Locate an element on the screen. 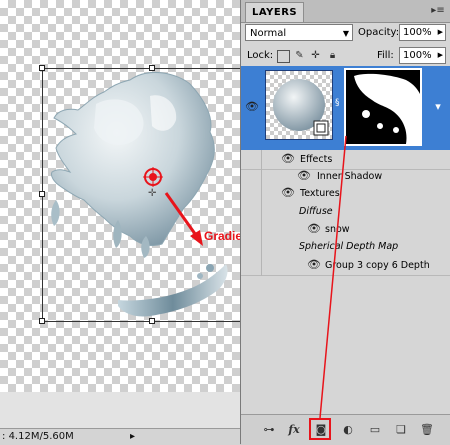 This screenshot has height=445, width=450. callout-line is located at coordinates (333, 277).